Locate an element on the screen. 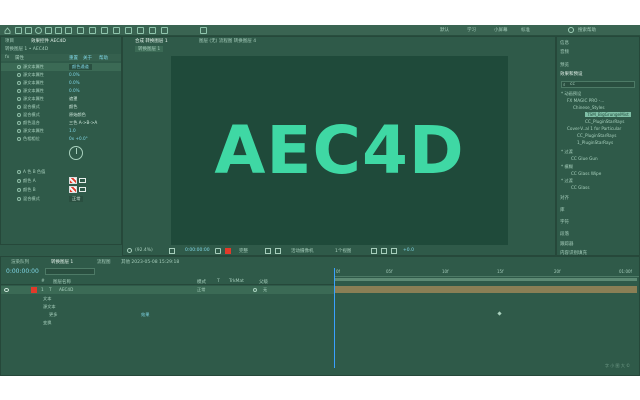 The width and height of the screenshot is (640, 400). snap-toggle-icon is located at coordinates (203, 30).